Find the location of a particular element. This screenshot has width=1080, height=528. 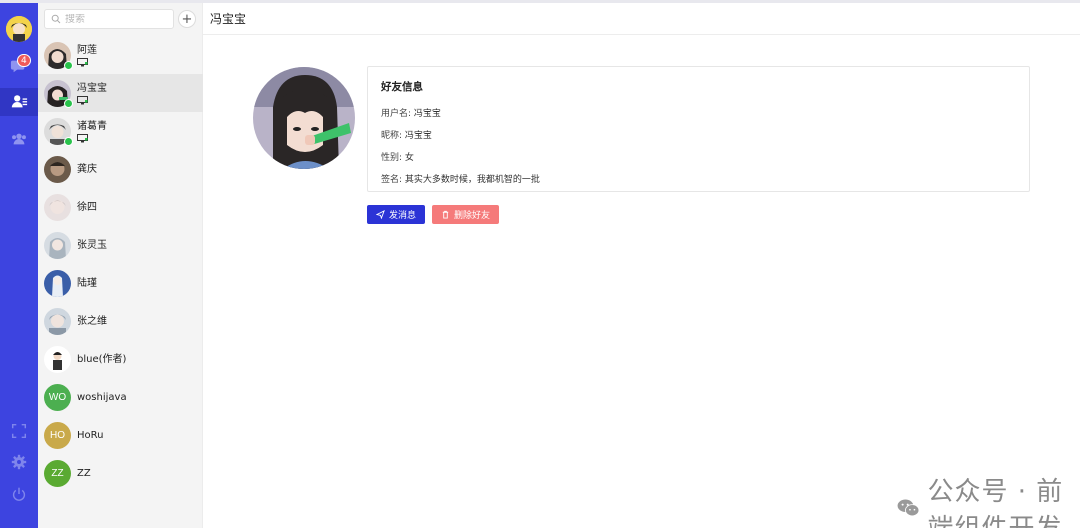

contact-text: 张灵玉 is located at coordinates (92, 245).